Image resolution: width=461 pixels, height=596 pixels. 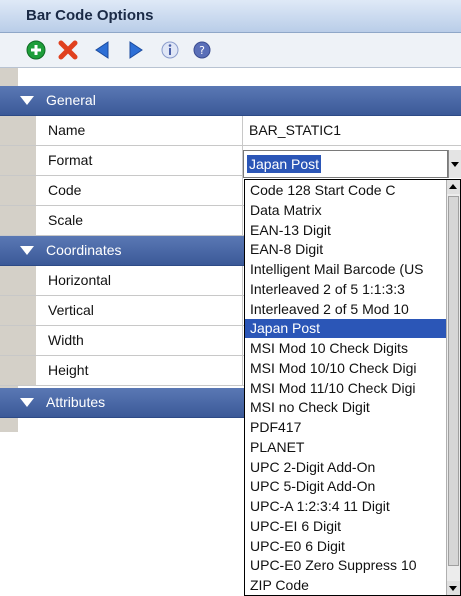 What do you see at coordinates (346, 506) in the screenshot?
I see `dropdown-option: UPC-A 1:2:3:4 11 Digit` at bounding box center [346, 506].